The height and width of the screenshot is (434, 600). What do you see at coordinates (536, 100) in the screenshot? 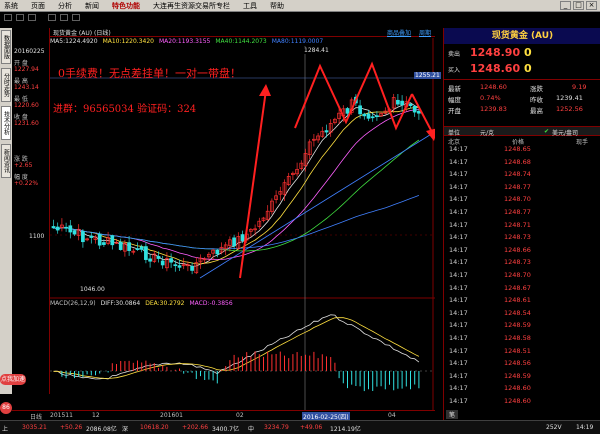
I see `prevclose-label: 昨收` at bounding box center [536, 100].